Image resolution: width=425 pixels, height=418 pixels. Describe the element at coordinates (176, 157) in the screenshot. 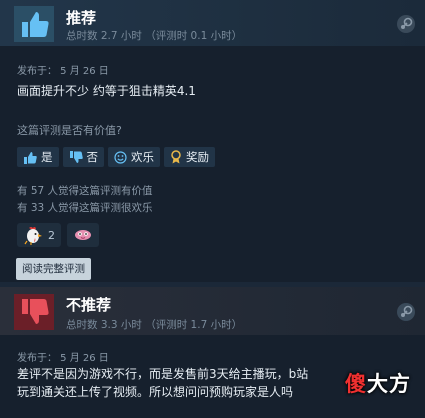

I see `award-medal-icon` at that location.